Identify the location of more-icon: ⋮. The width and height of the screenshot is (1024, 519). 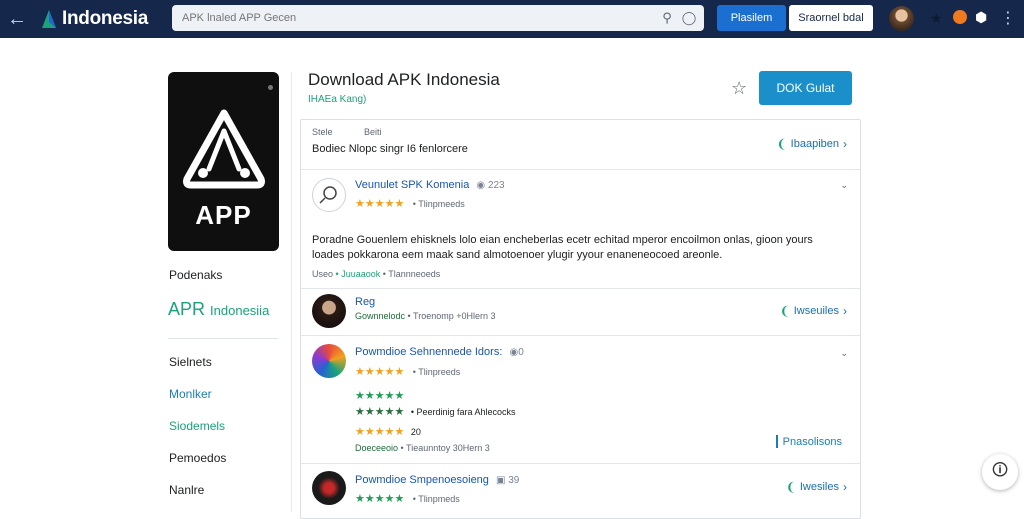
(1008, 18).